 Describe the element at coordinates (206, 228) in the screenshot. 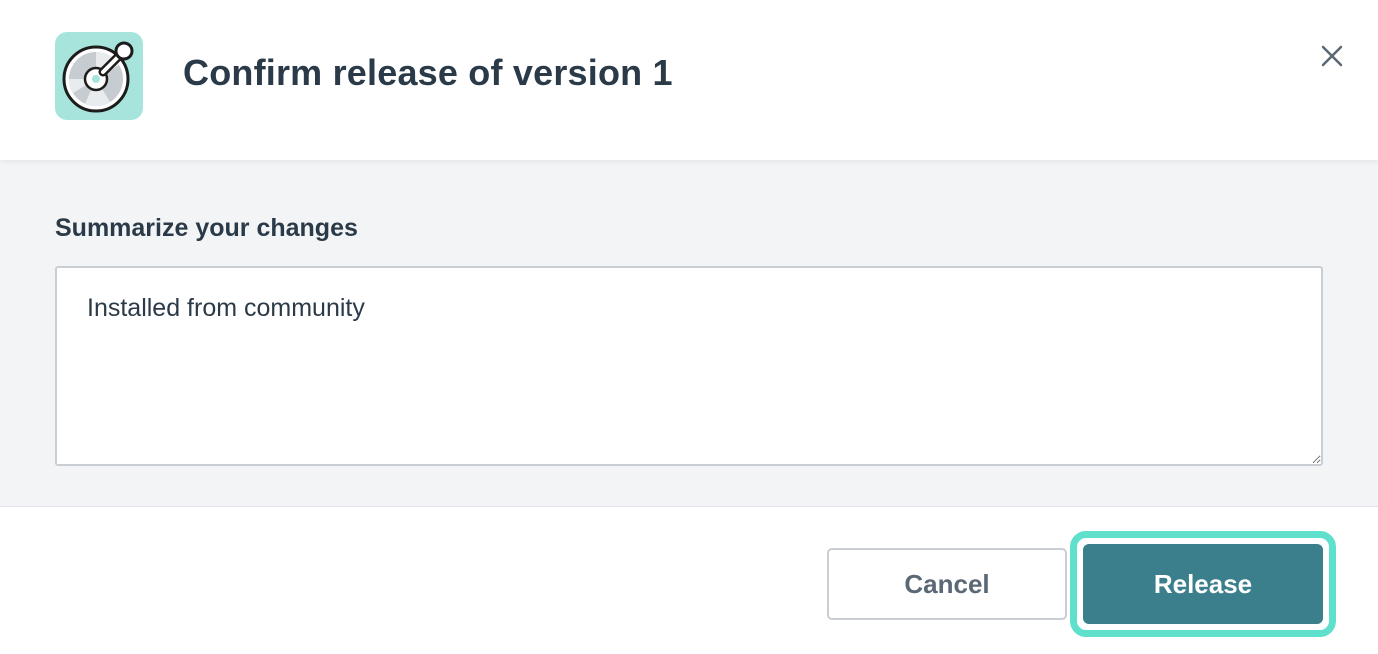

I see `summary-label: Summarize your changes` at that location.